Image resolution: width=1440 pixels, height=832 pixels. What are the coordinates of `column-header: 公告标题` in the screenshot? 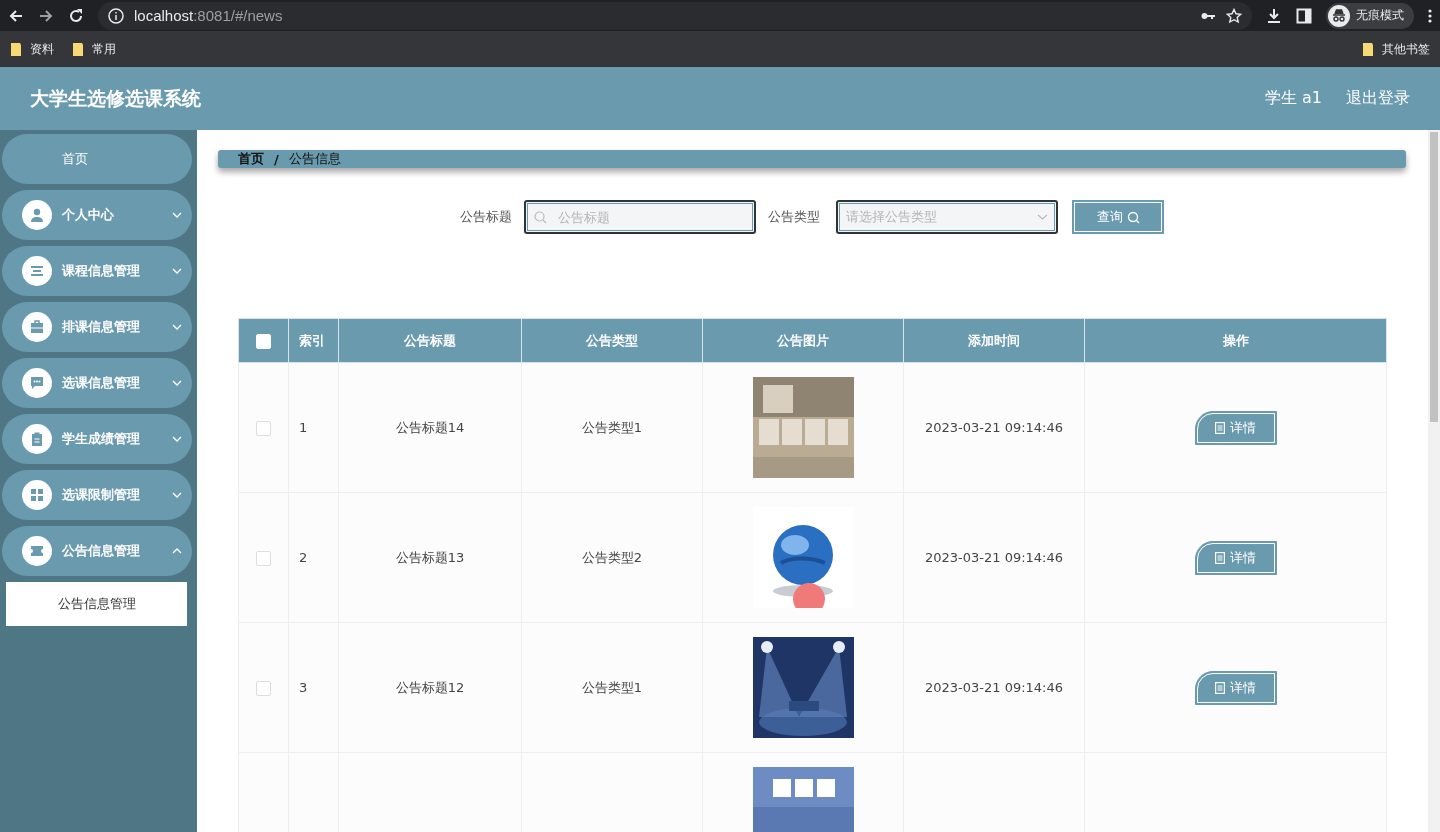 It's located at (430, 340).